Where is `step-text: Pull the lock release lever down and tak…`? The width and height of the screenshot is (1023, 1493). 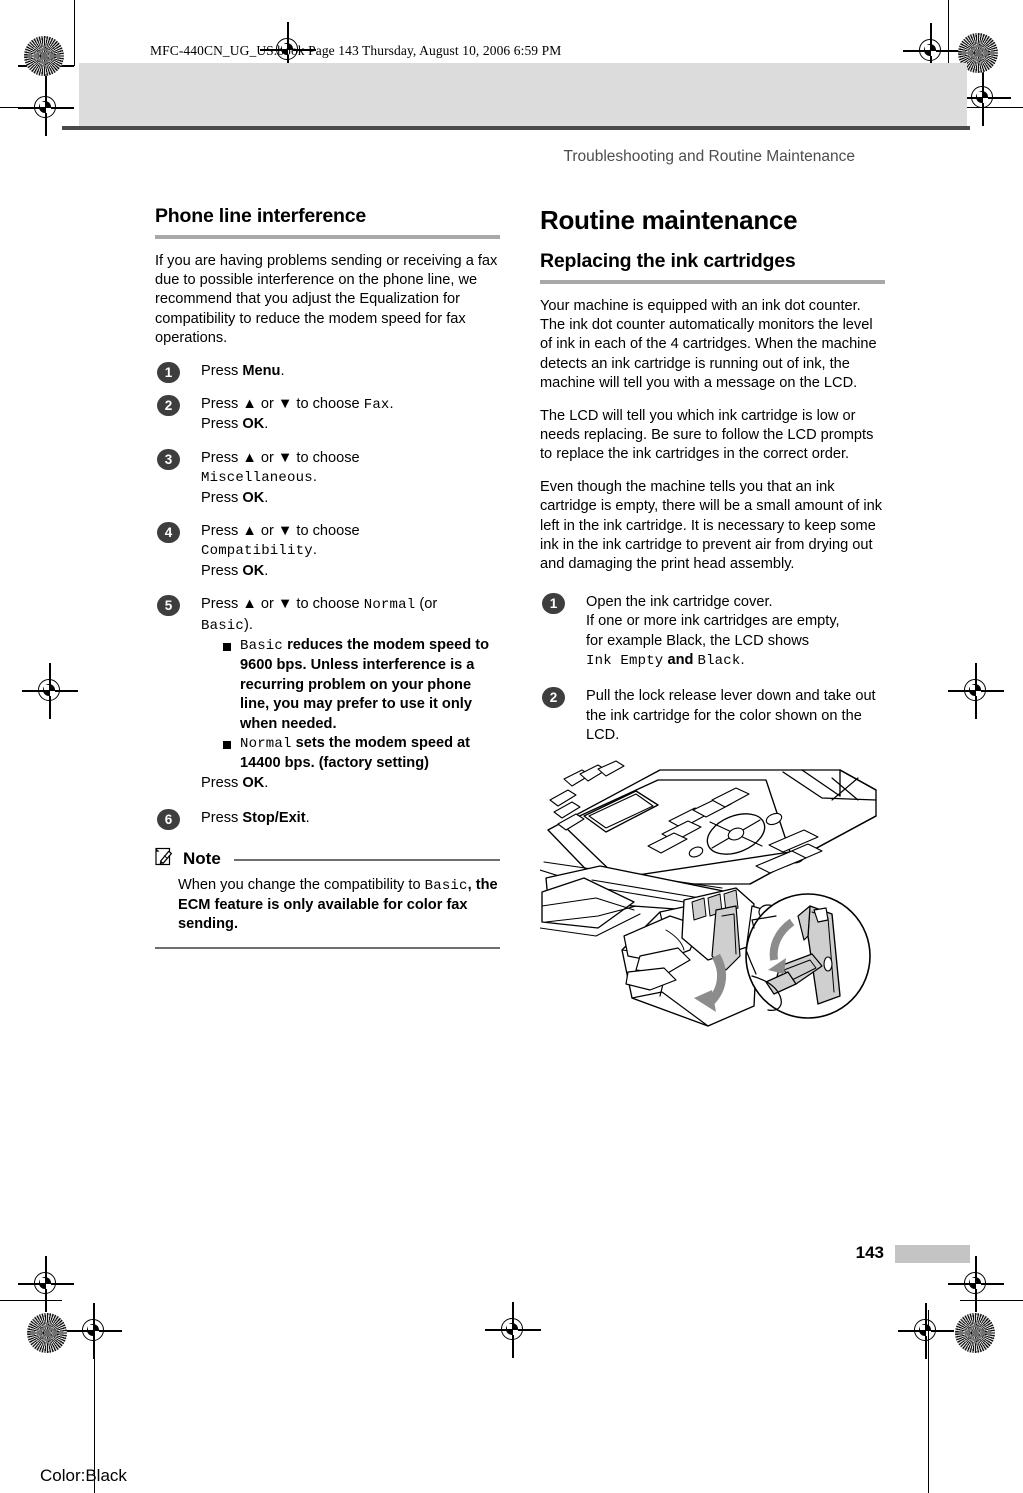
step-text: Pull the lock release lever down and tak… is located at coordinates (731, 716).